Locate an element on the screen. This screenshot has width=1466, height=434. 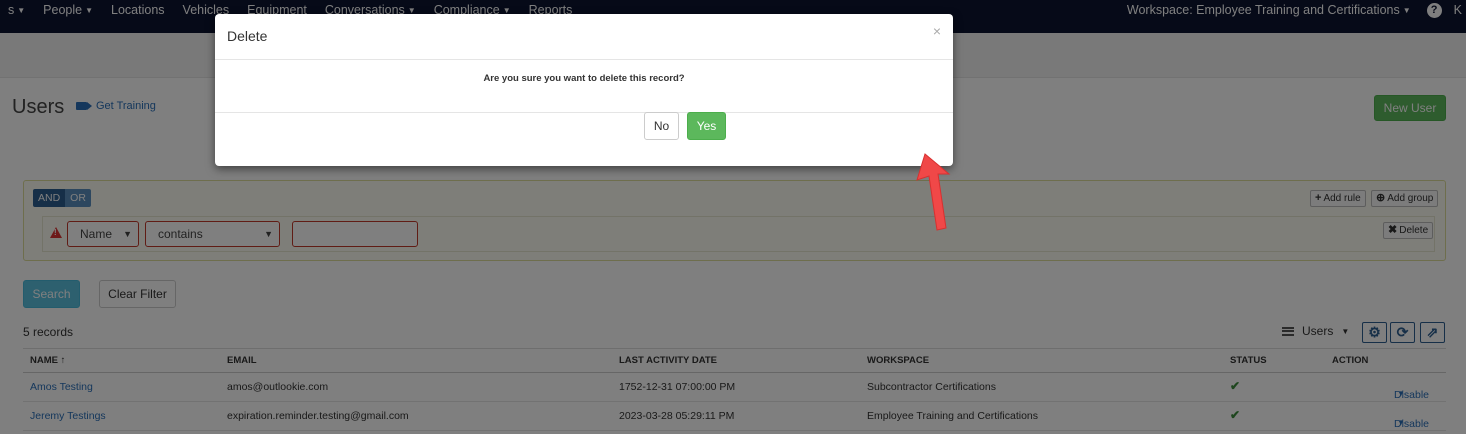
close-icon: × is located at coordinates (937, 31).